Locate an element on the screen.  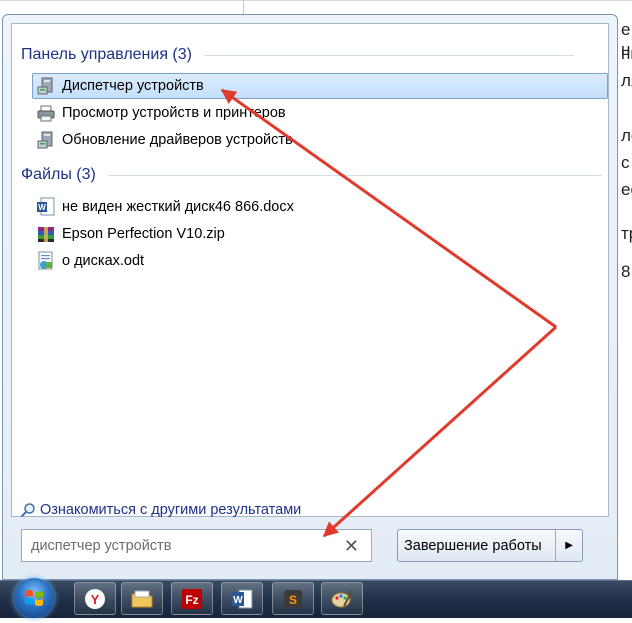
see-more-results-link: Ознакомиться с другими результатами is located at coordinates (160, 510).